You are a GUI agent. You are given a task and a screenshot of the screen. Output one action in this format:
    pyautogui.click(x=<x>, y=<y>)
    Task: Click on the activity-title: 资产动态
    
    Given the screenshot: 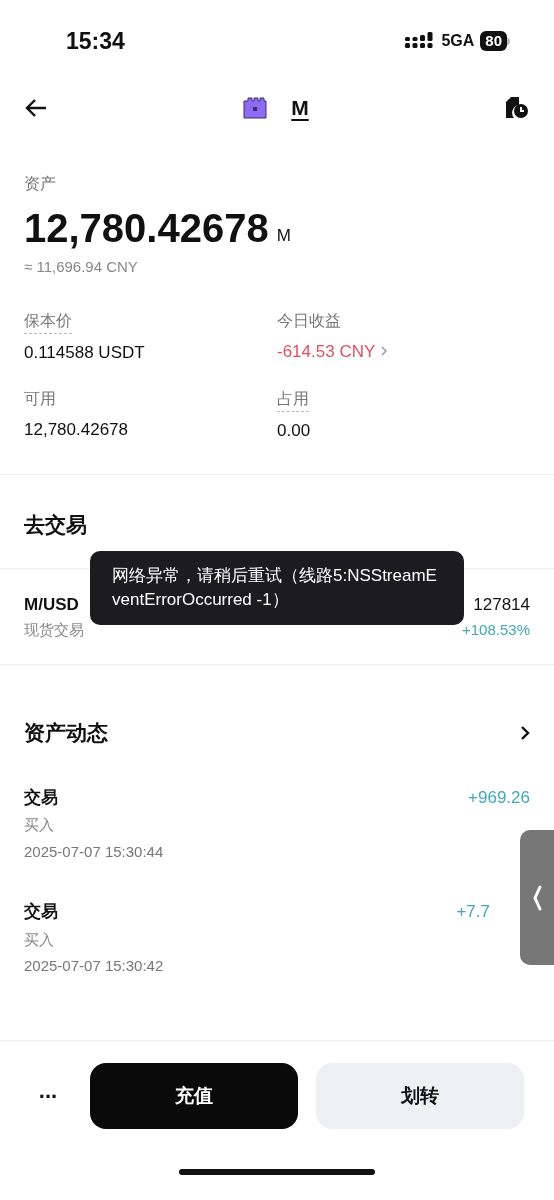 What is the action you would take?
    pyautogui.click(x=66, y=733)
    